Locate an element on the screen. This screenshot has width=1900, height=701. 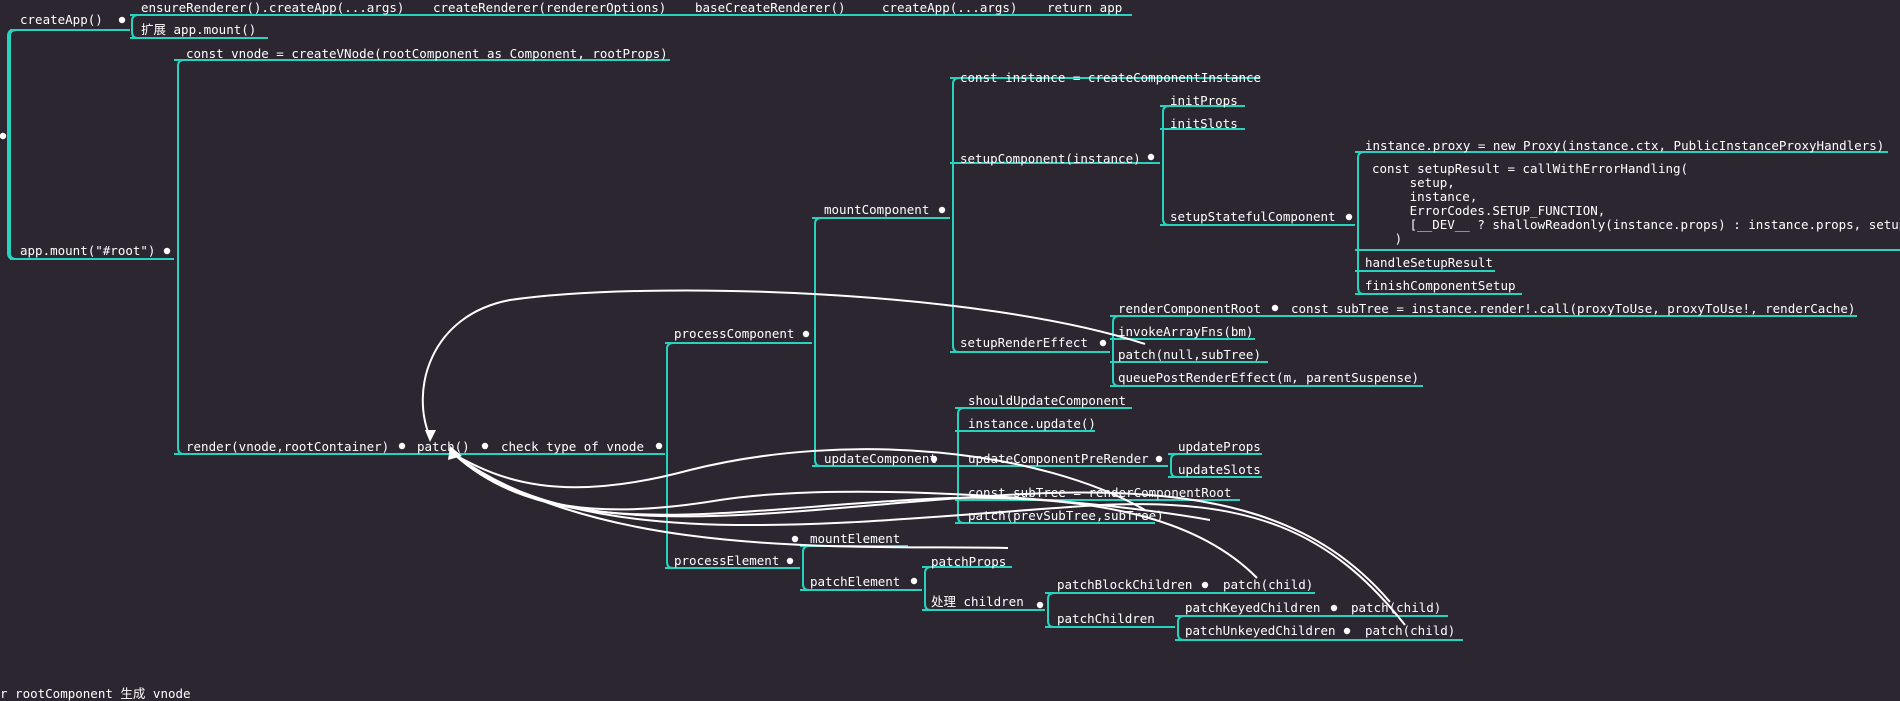
node-init-slots: initSlots is located at coordinates (1204, 124).